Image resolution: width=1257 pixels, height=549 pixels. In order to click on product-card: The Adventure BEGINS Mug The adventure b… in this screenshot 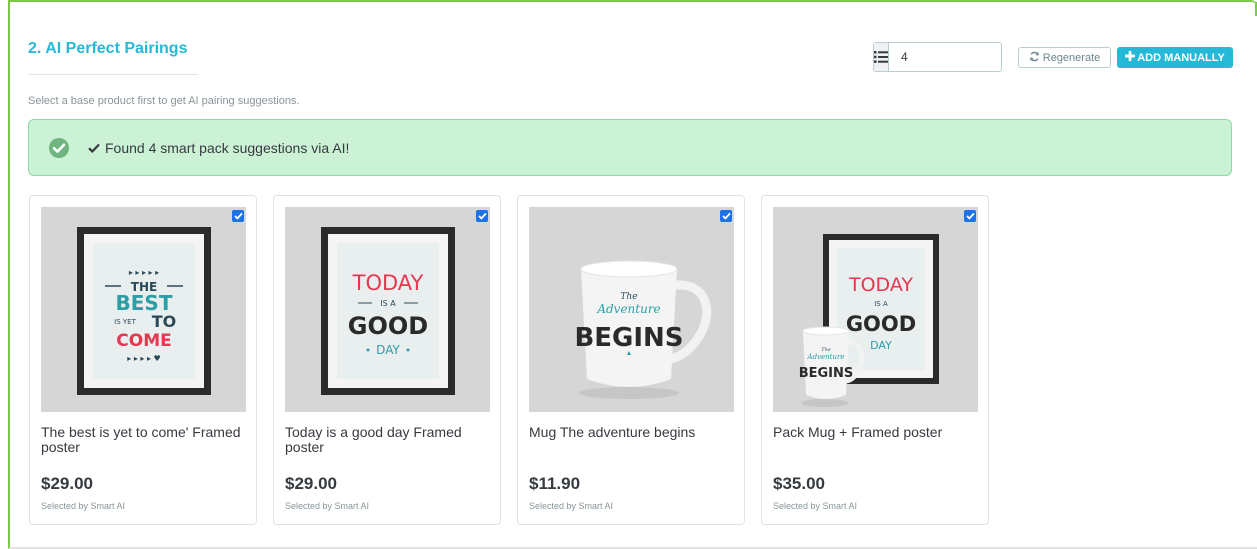, I will do `click(631, 360)`.